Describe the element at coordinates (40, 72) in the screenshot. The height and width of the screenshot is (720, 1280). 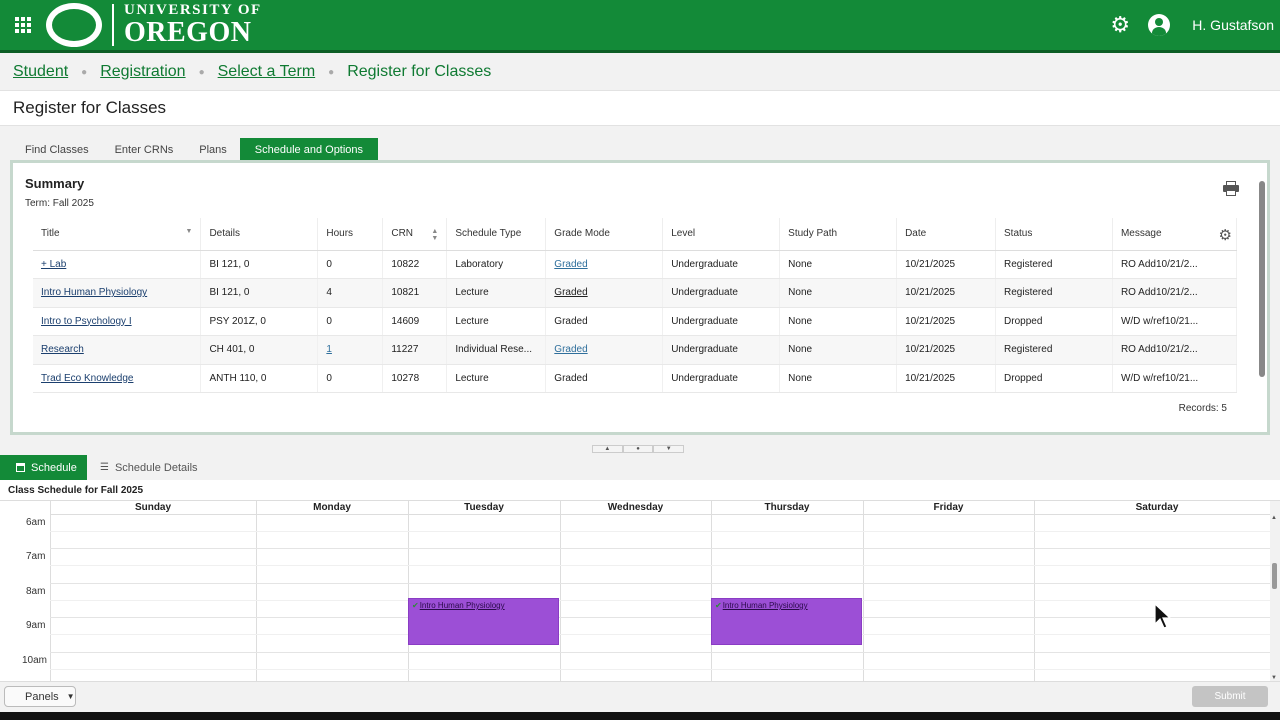
I see `breadcrumb-student: Student` at that location.